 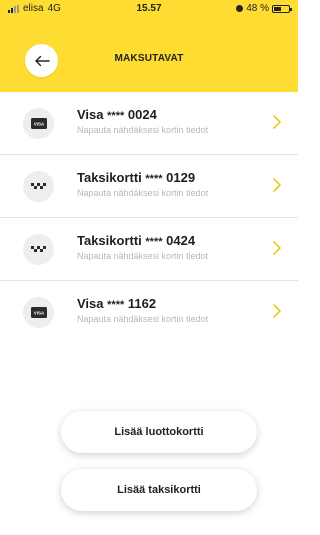 I want to click on add-credit-card-button: Lisää luottokortti, so click(x=159, y=432).